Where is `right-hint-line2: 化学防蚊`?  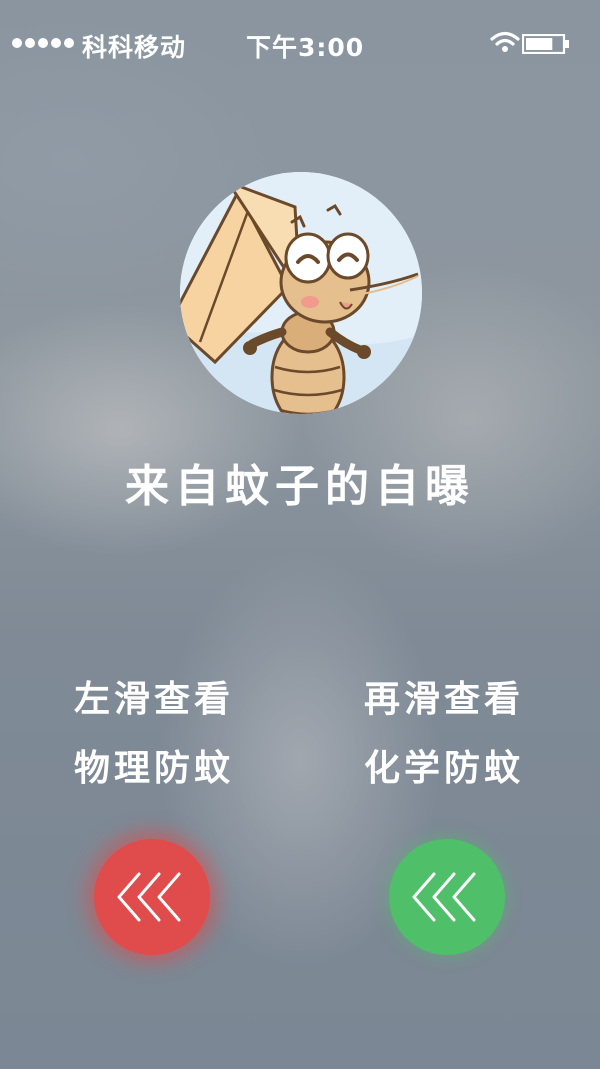
right-hint-line2: 化学防蚊 is located at coordinates (444, 768).